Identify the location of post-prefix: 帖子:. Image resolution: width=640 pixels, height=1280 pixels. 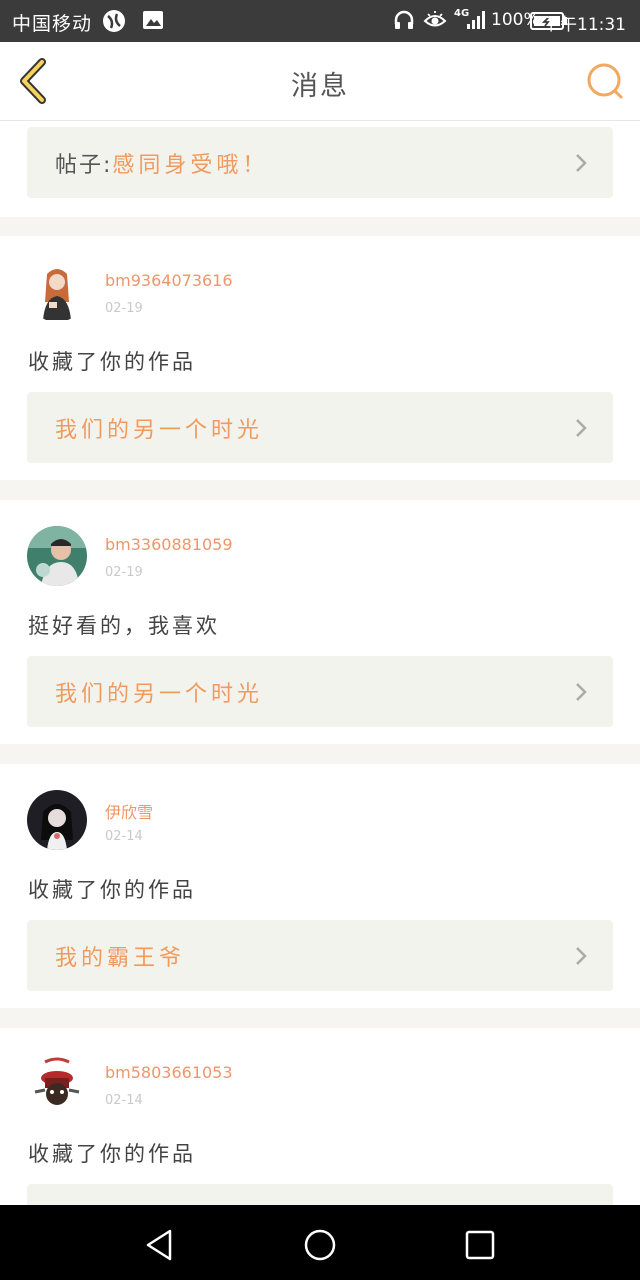
(84, 165).